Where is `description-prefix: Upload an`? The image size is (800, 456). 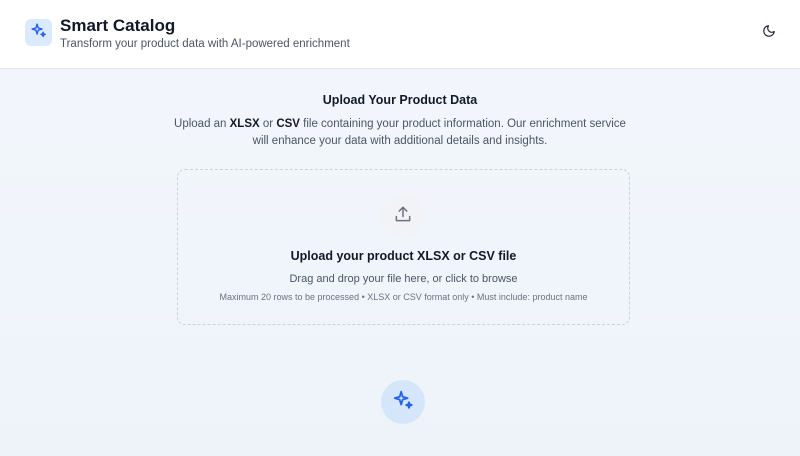
description-prefix: Upload an is located at coordinates (202, 124).